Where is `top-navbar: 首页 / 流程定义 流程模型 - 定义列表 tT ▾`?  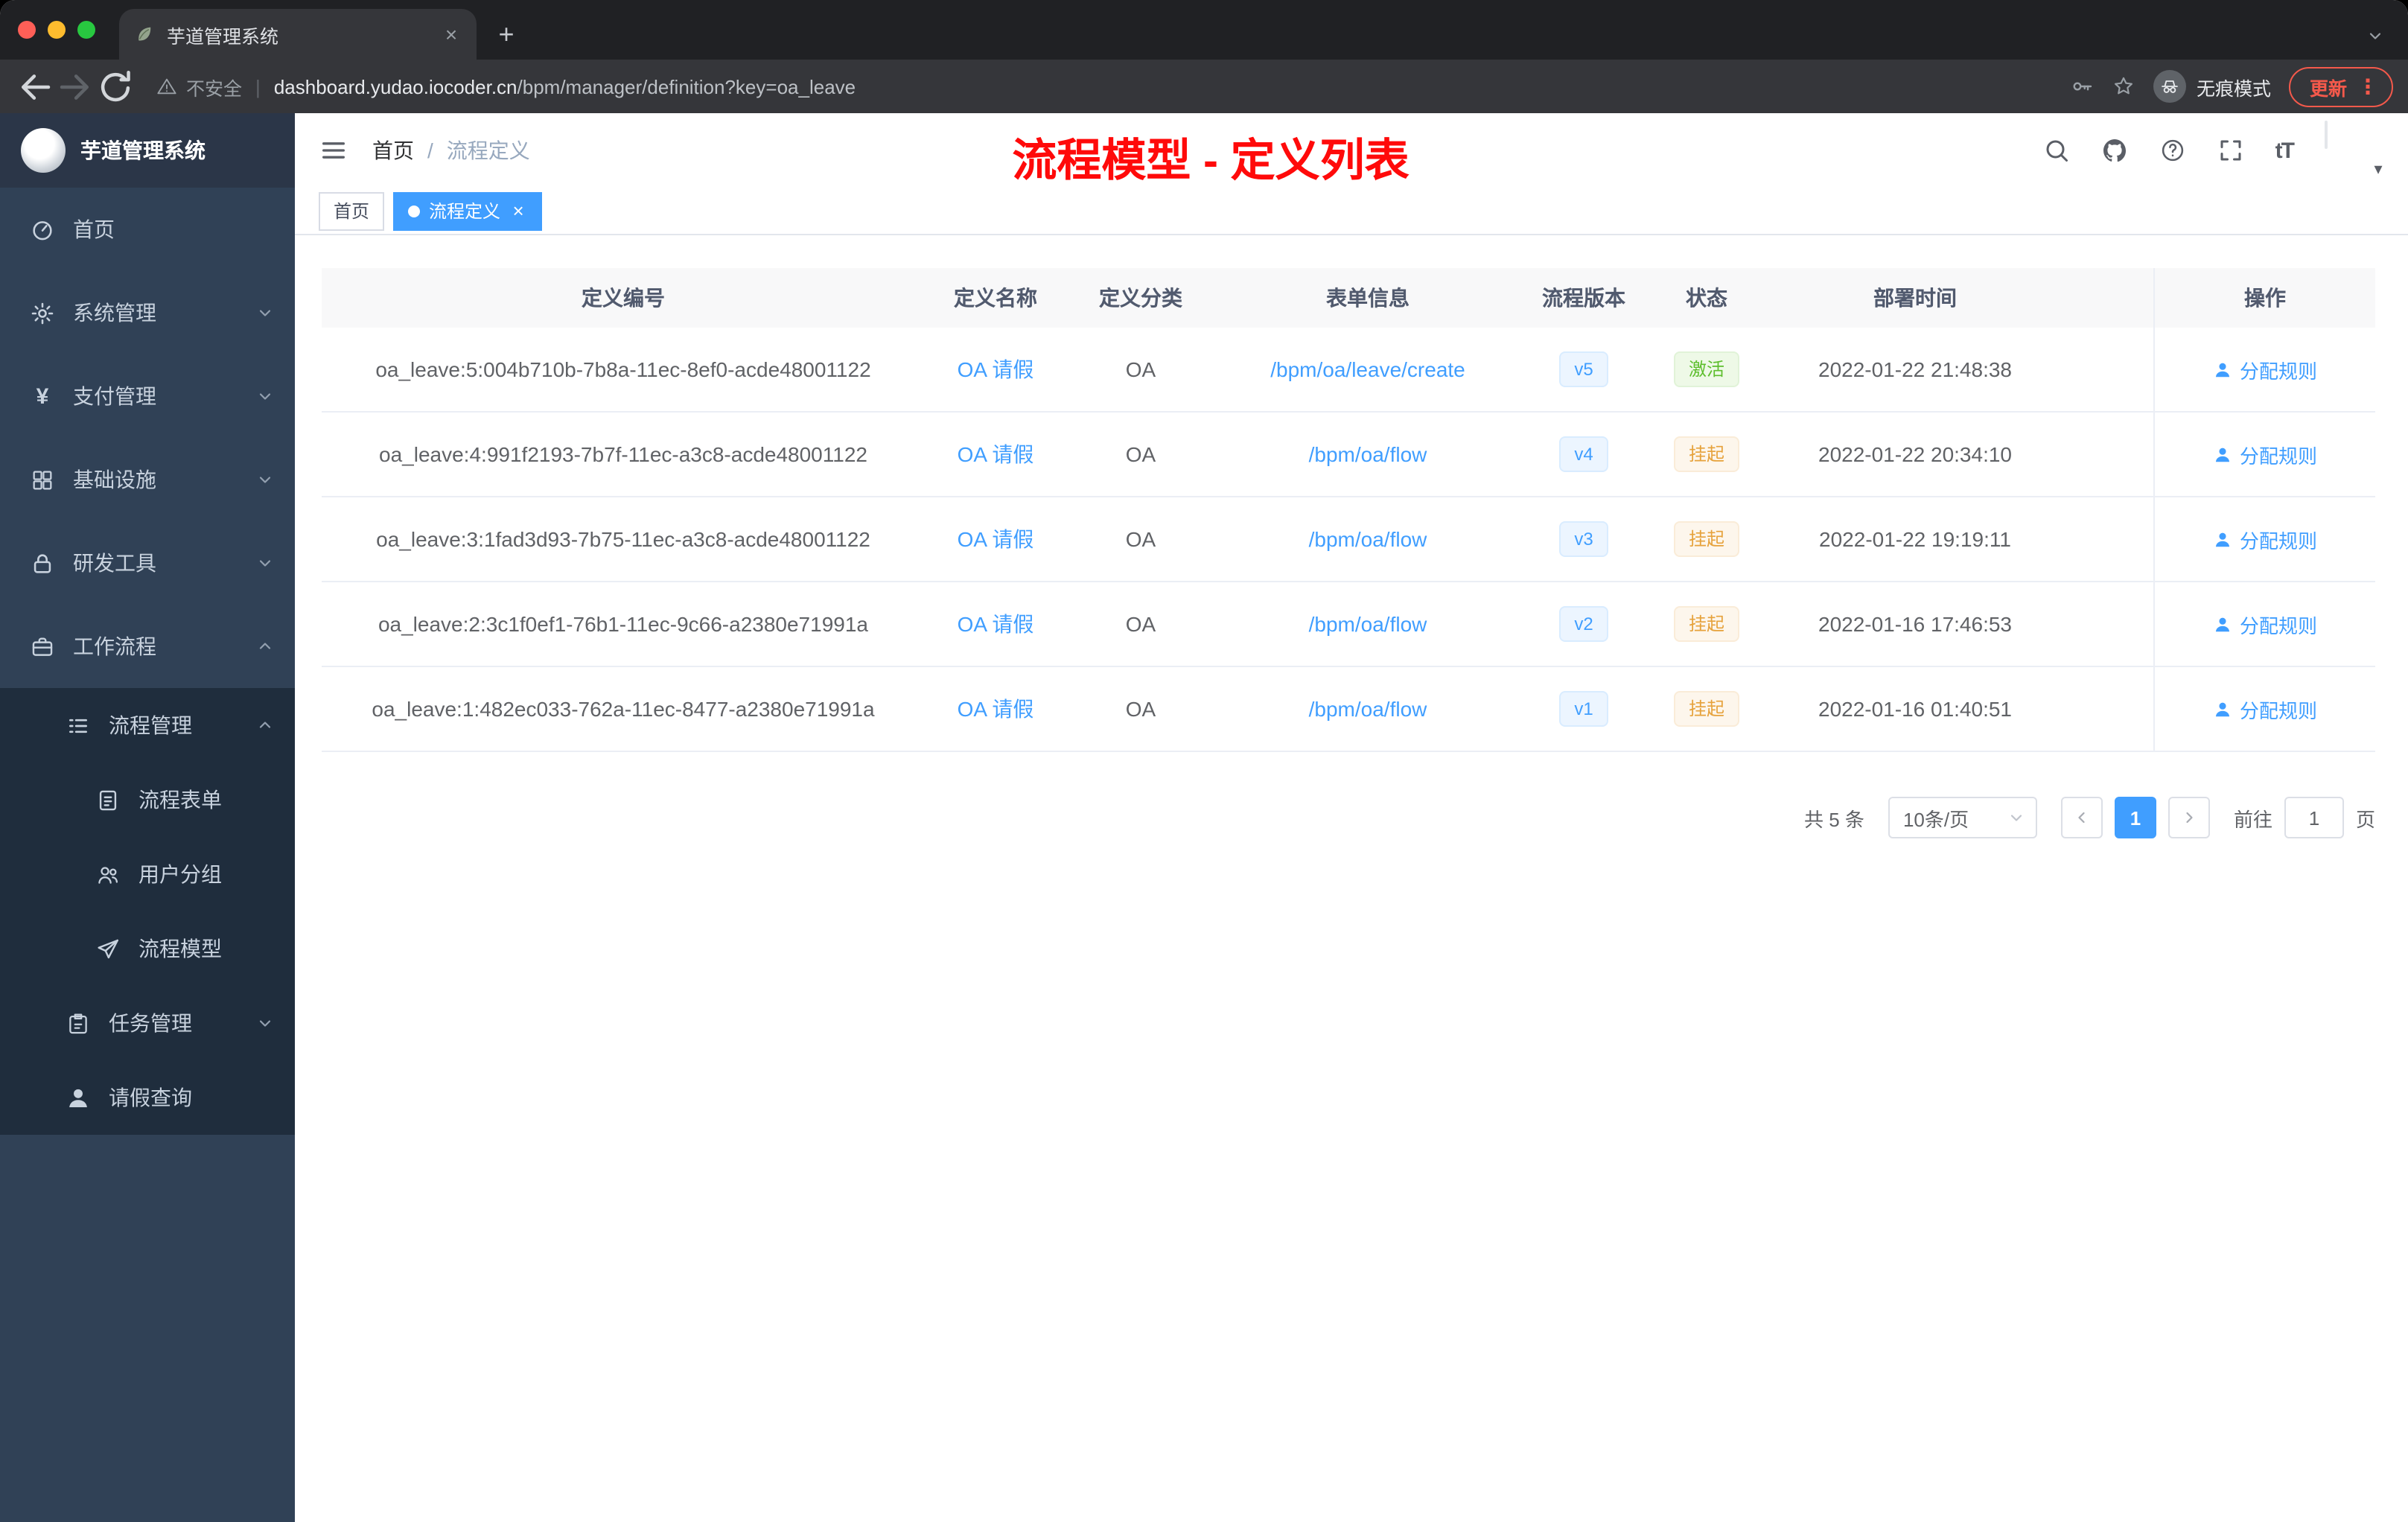
top-navbar: 首页 / 流程定义 流程模型 - 定义列表 tT ▾ is located at coordinates (1351, 150).